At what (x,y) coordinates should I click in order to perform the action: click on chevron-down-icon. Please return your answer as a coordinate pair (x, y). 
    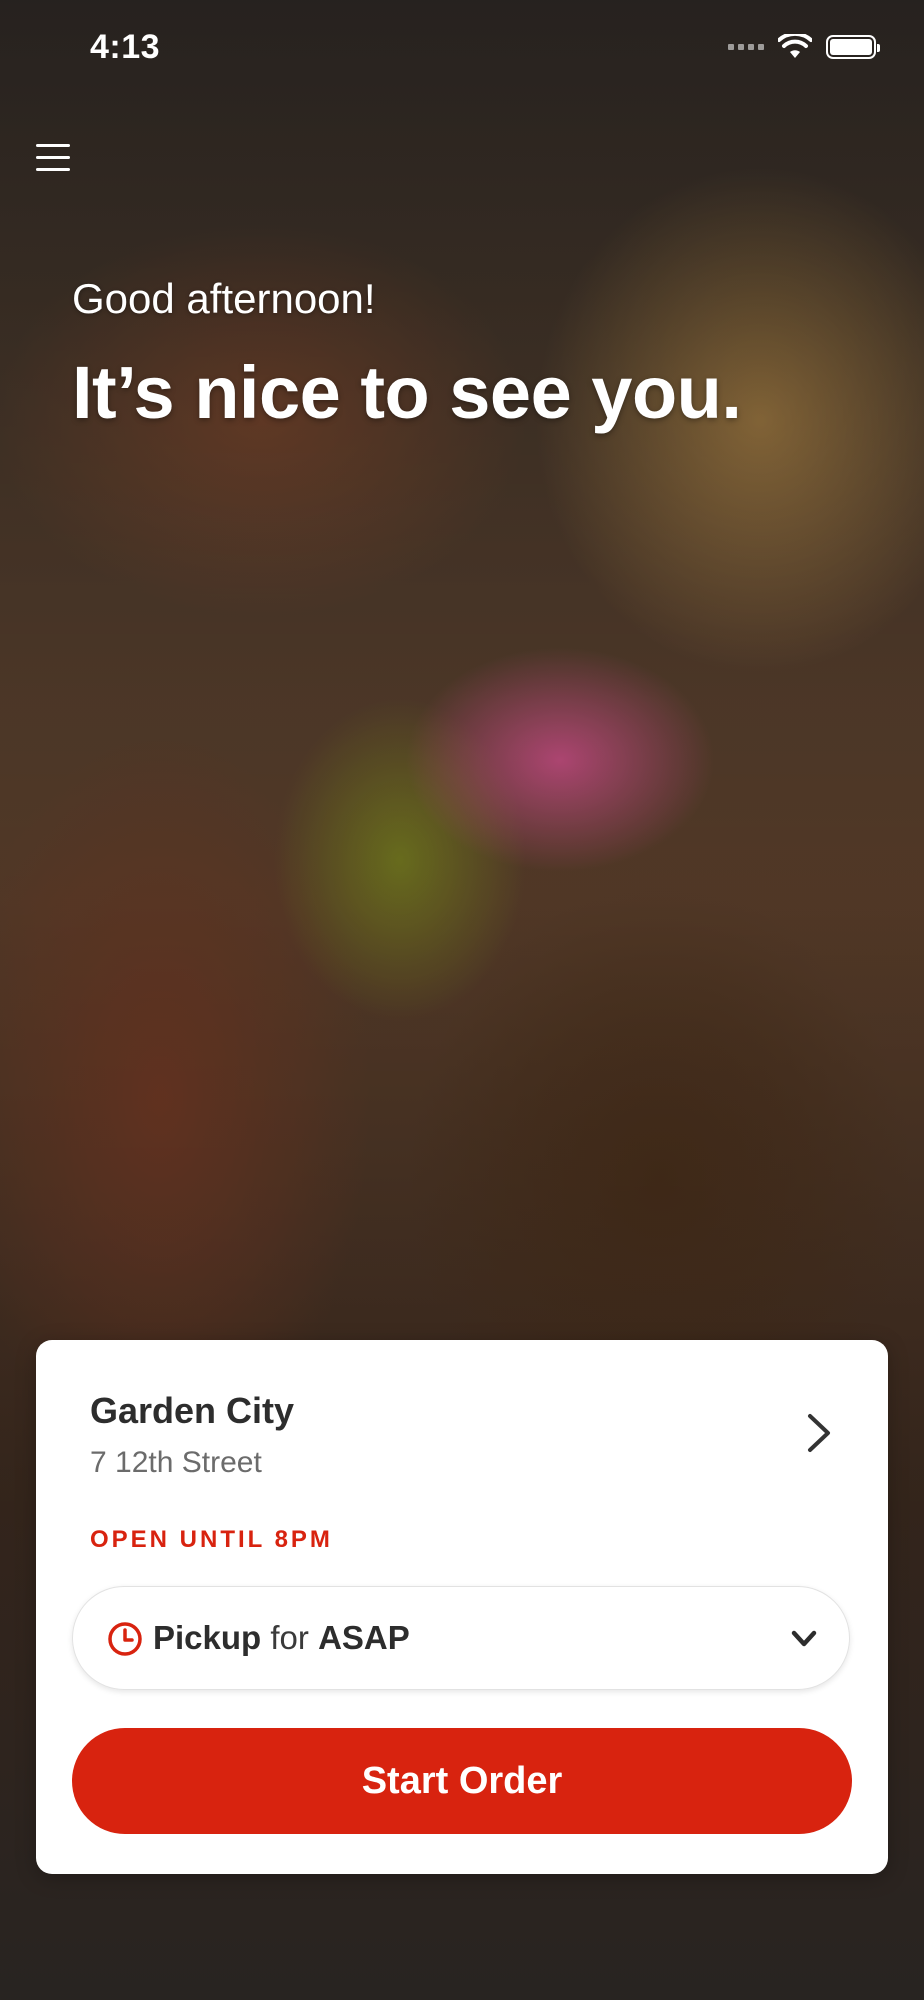
    Looking at the image, I should click on (804, 1638).